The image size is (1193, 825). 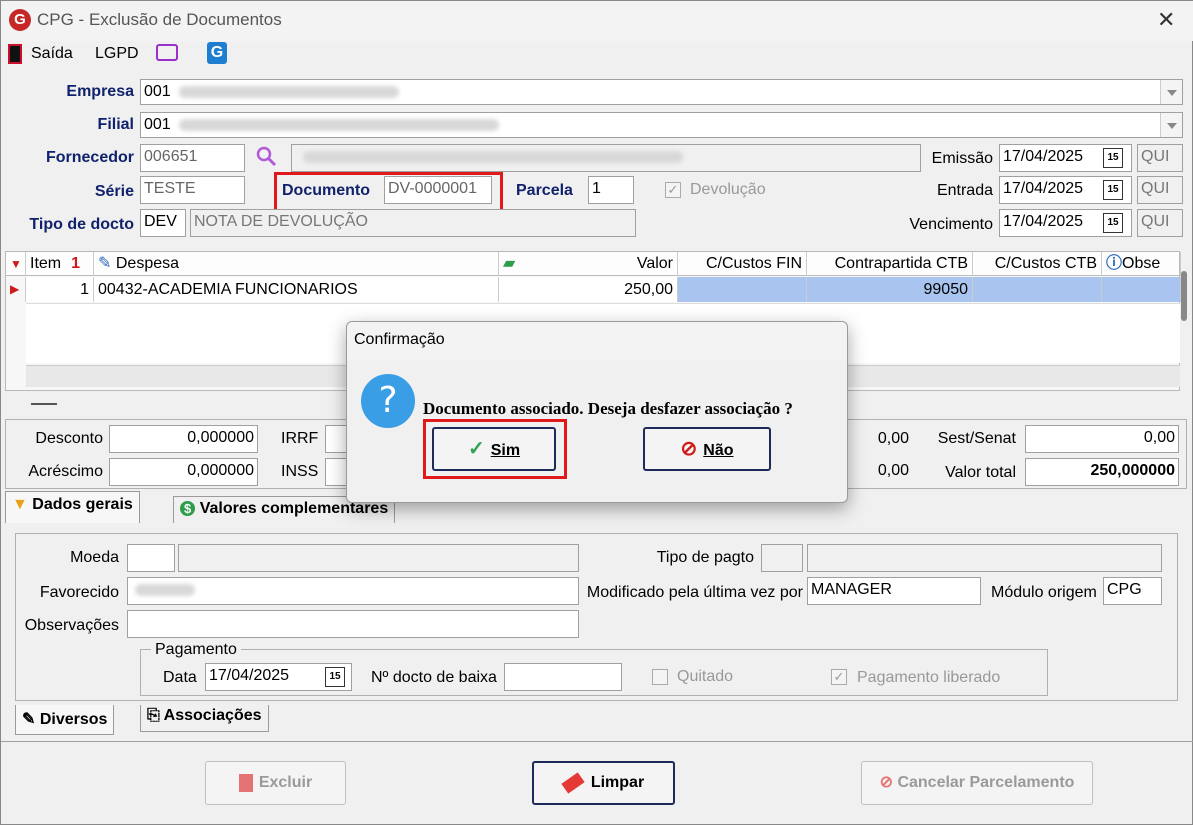 What do you see at coordinates (839, 677) in the screenshot?
I see `pagamento-liberado-checkbox: ✓` at bounding box center [839, 677].